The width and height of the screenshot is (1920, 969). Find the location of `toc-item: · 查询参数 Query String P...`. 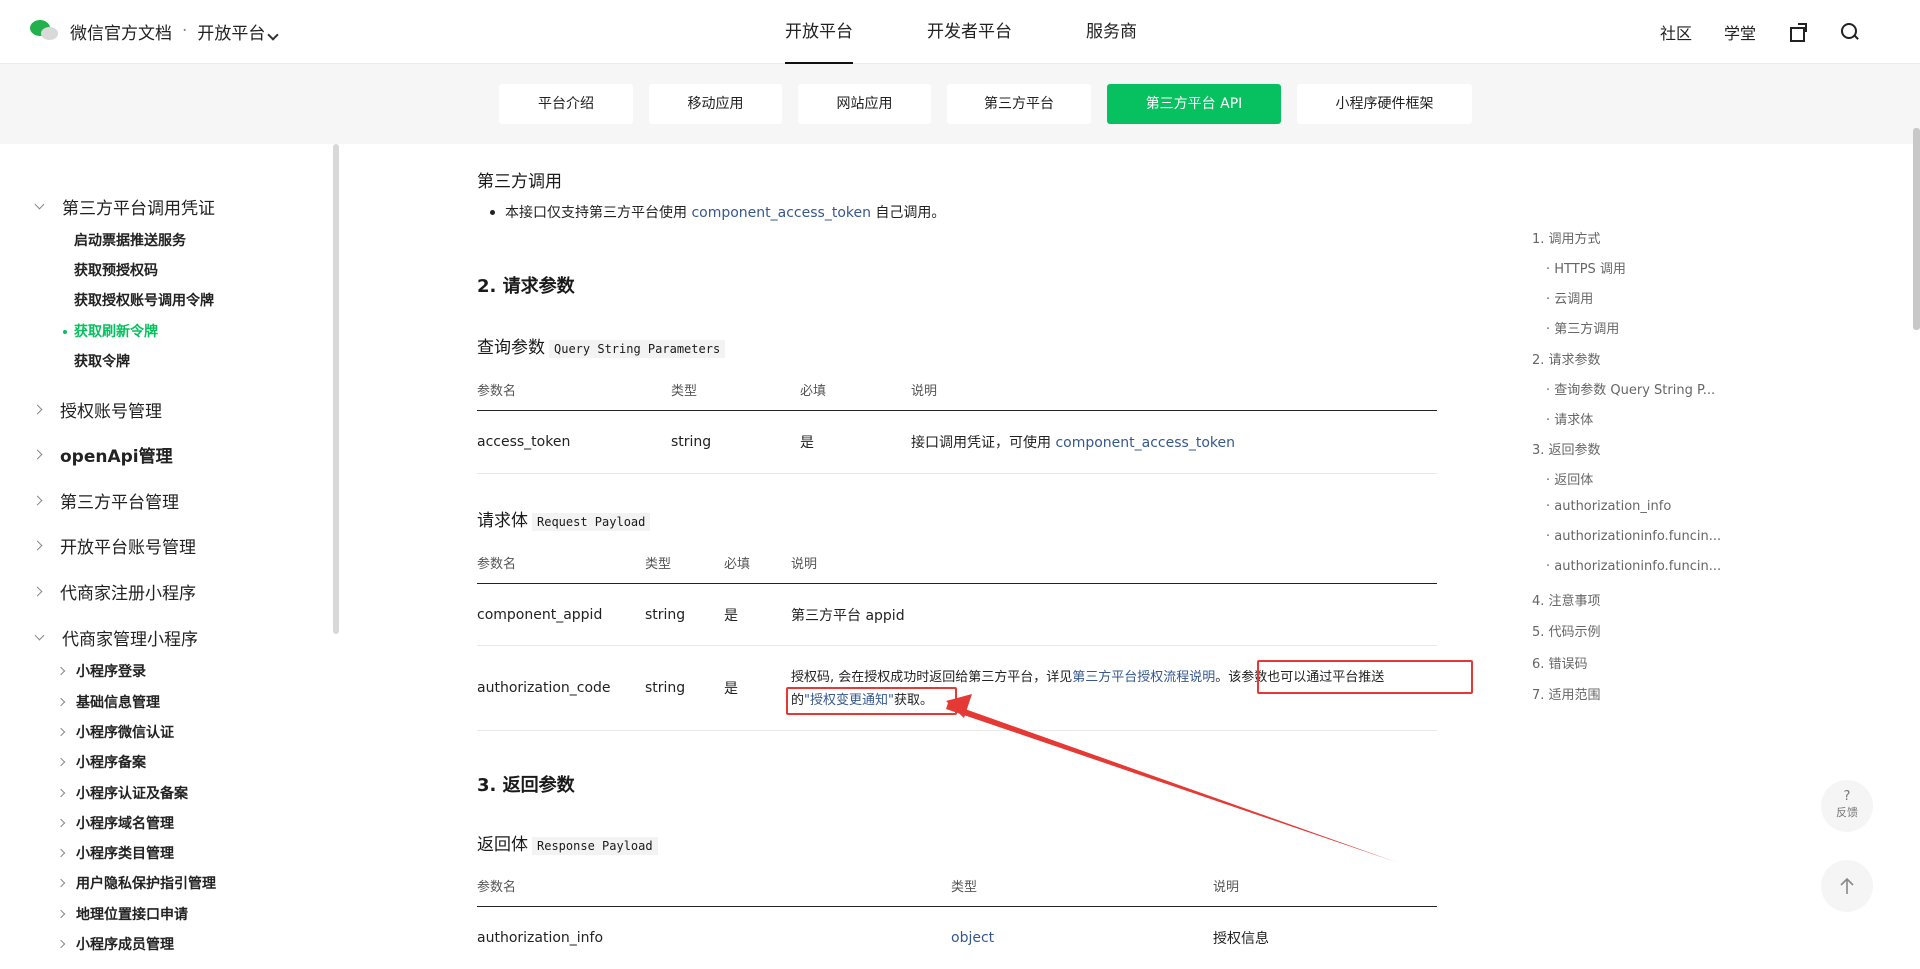

toc-item: · 查询参数 Query String P... is located at coordinates (1630, 388).